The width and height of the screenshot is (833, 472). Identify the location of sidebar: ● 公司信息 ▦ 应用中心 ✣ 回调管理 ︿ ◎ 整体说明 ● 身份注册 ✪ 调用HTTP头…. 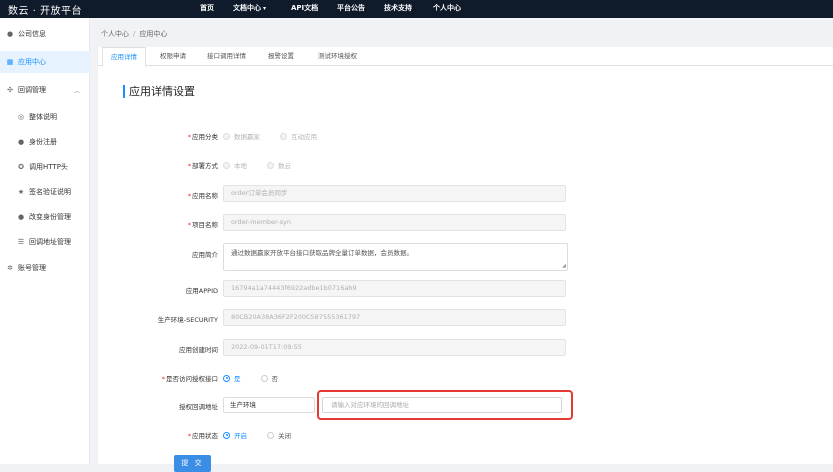
(45, 241).